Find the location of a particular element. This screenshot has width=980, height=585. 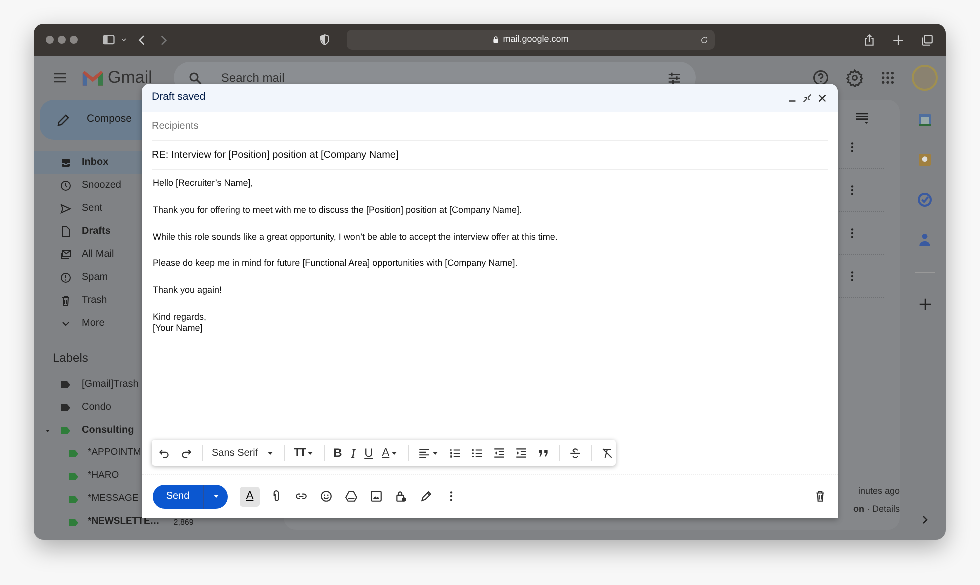

body-paragraph: Thank you for offering to meet with me to discuss the [Position] position at [Company Name]. is located at coordinates (338, 210).